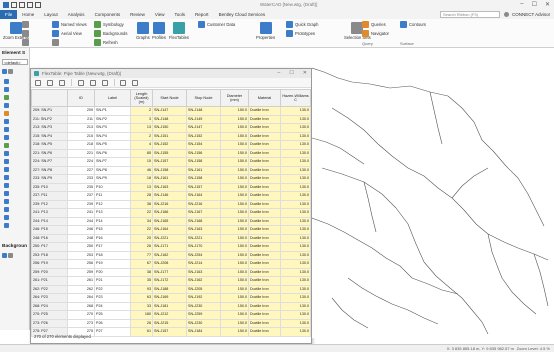 This screenshot has width=554, height=352. I want to click on row-header-cell: 235: P10, so click(49, 187).